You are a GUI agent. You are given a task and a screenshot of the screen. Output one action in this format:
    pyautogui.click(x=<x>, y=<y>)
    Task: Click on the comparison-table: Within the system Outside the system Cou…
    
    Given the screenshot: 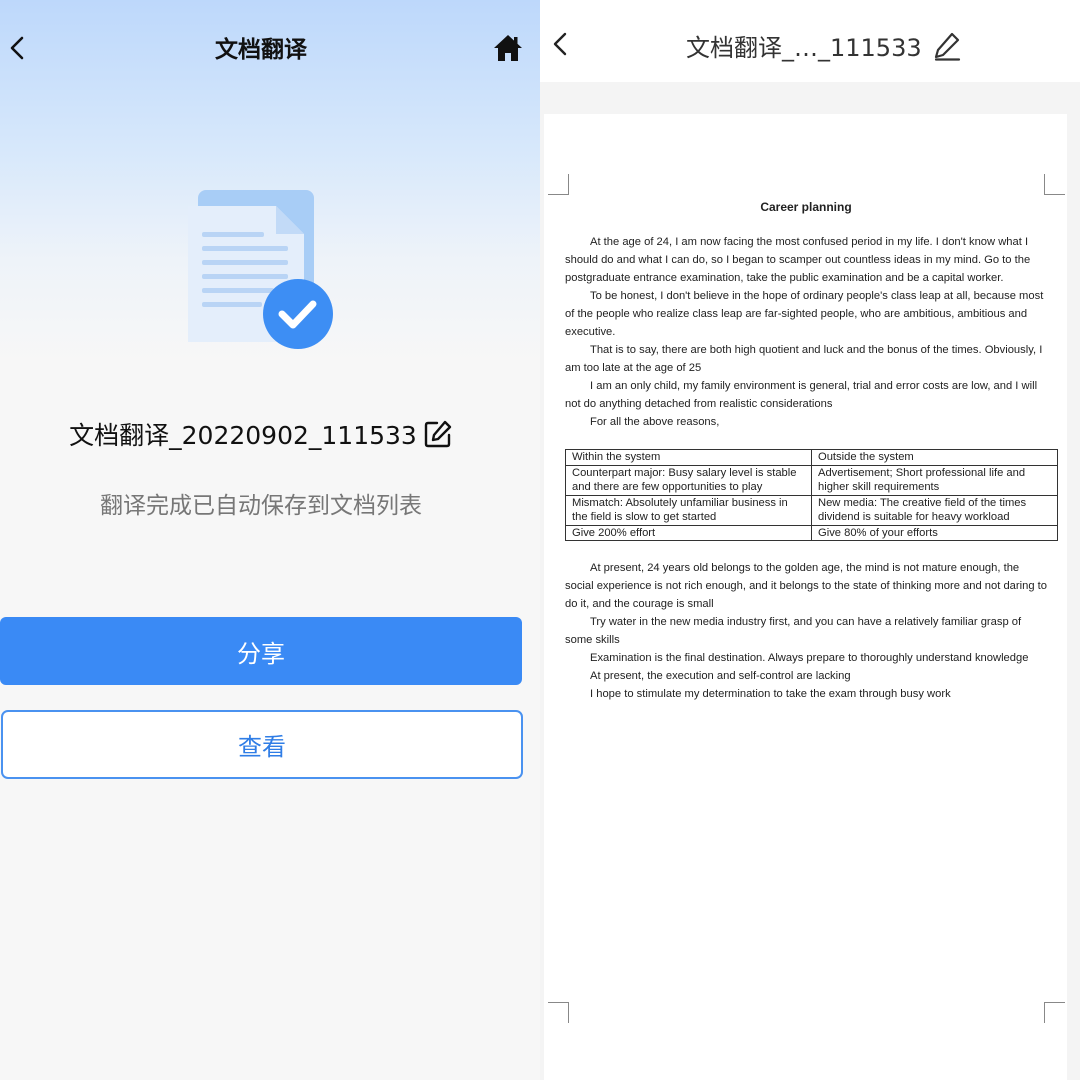 What is the action you would take?
    pyautogui.click(x=811, y=495)
    